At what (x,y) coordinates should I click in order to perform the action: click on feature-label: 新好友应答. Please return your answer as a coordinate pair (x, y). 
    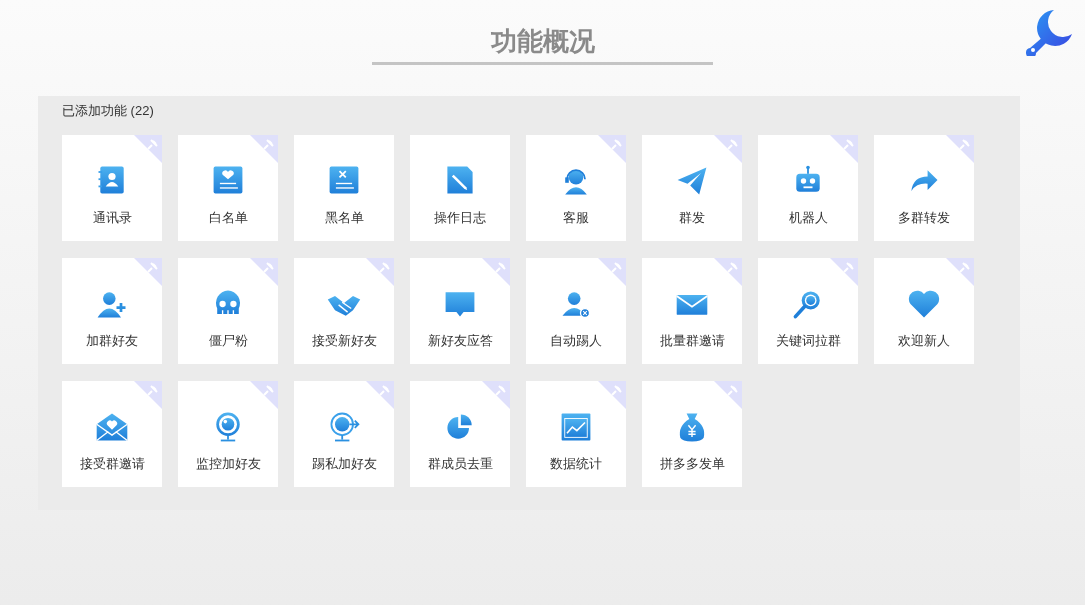
    Looking at the image, I should click on (460, 341).